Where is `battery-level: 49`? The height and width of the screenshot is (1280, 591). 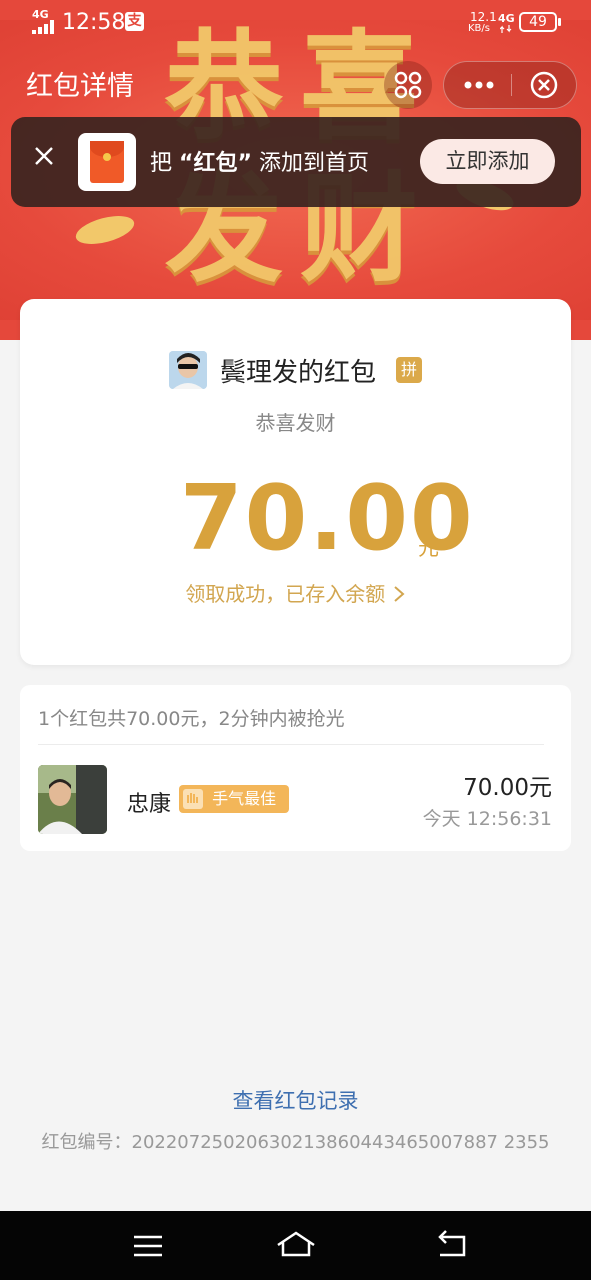
battery-level: 49 is located at coordinates (538, 22).